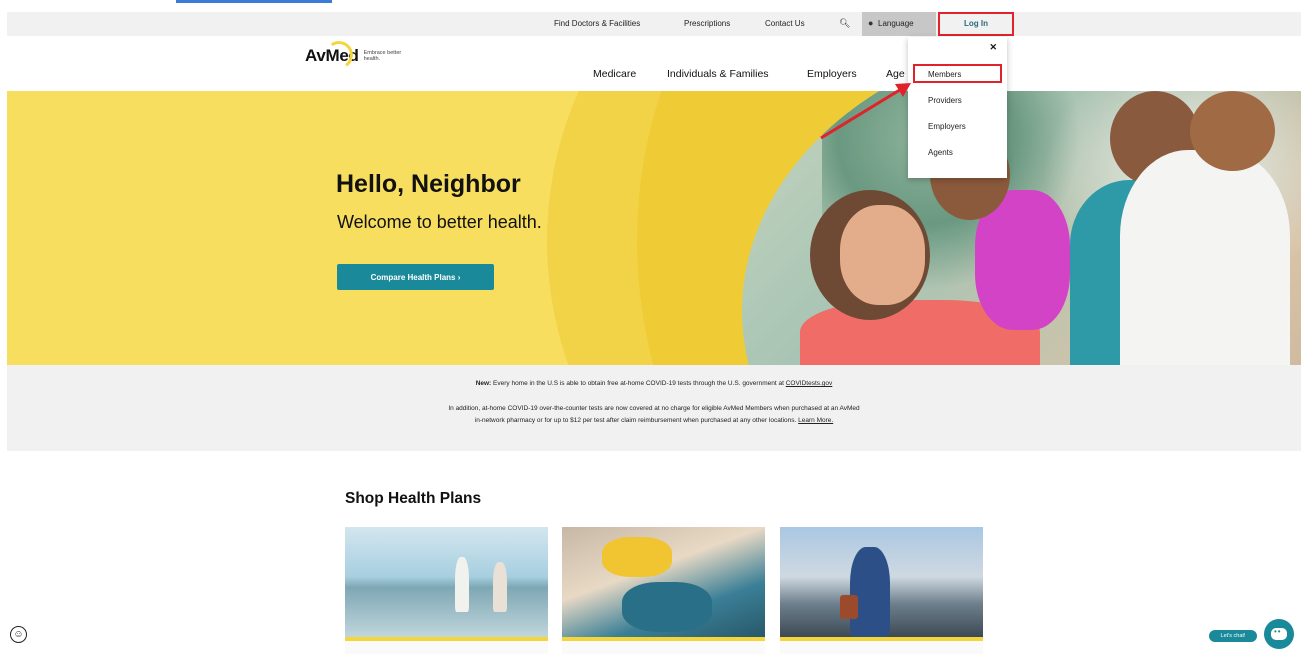 The image size is (1301, 654). I want to click on plan-card-medicare, so click(446, 590).